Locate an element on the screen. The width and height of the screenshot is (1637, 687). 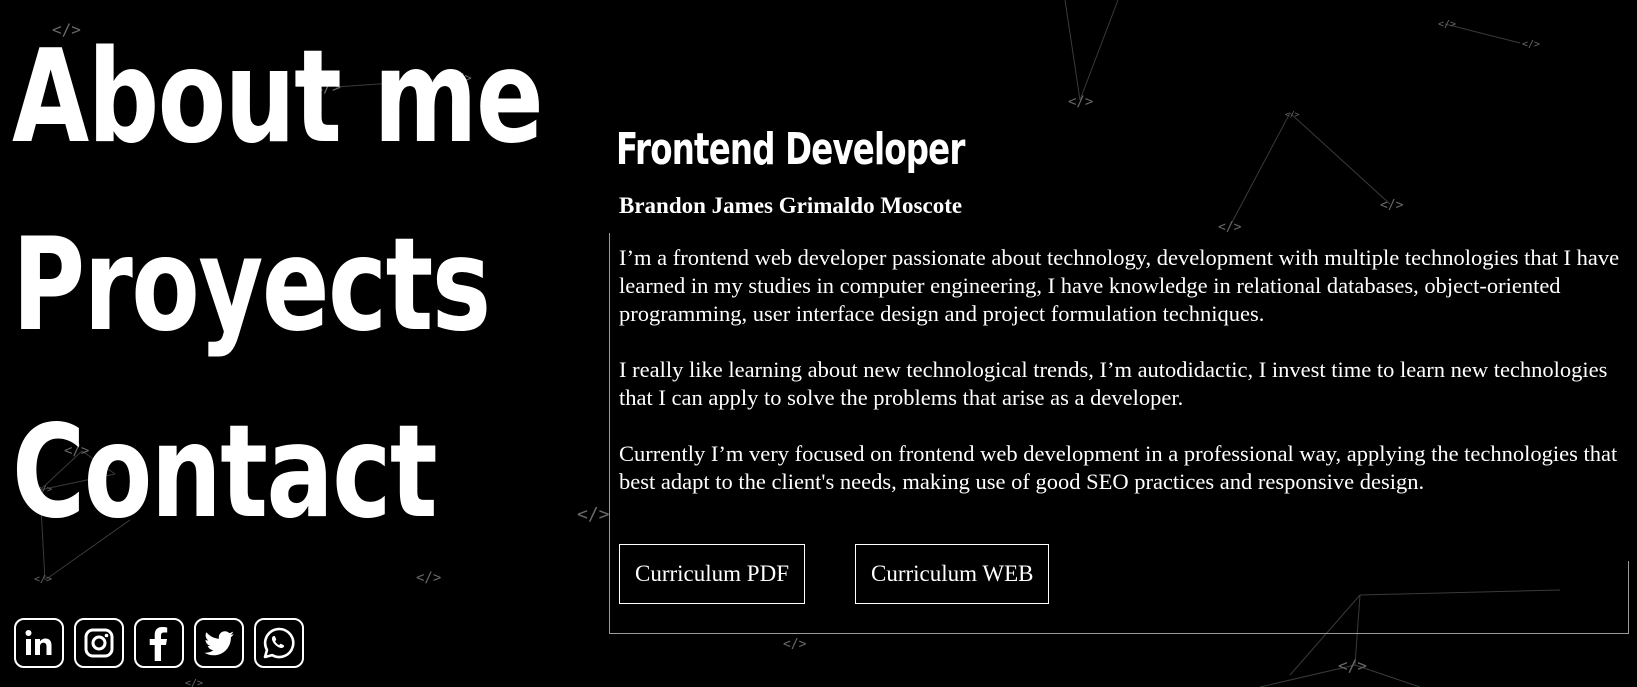
linkedin-button is located at coordinates (39, 643).